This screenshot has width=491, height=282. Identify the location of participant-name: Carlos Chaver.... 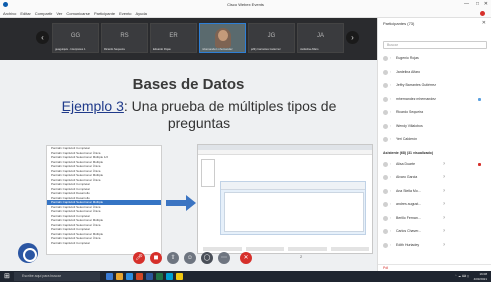
(409, 231).